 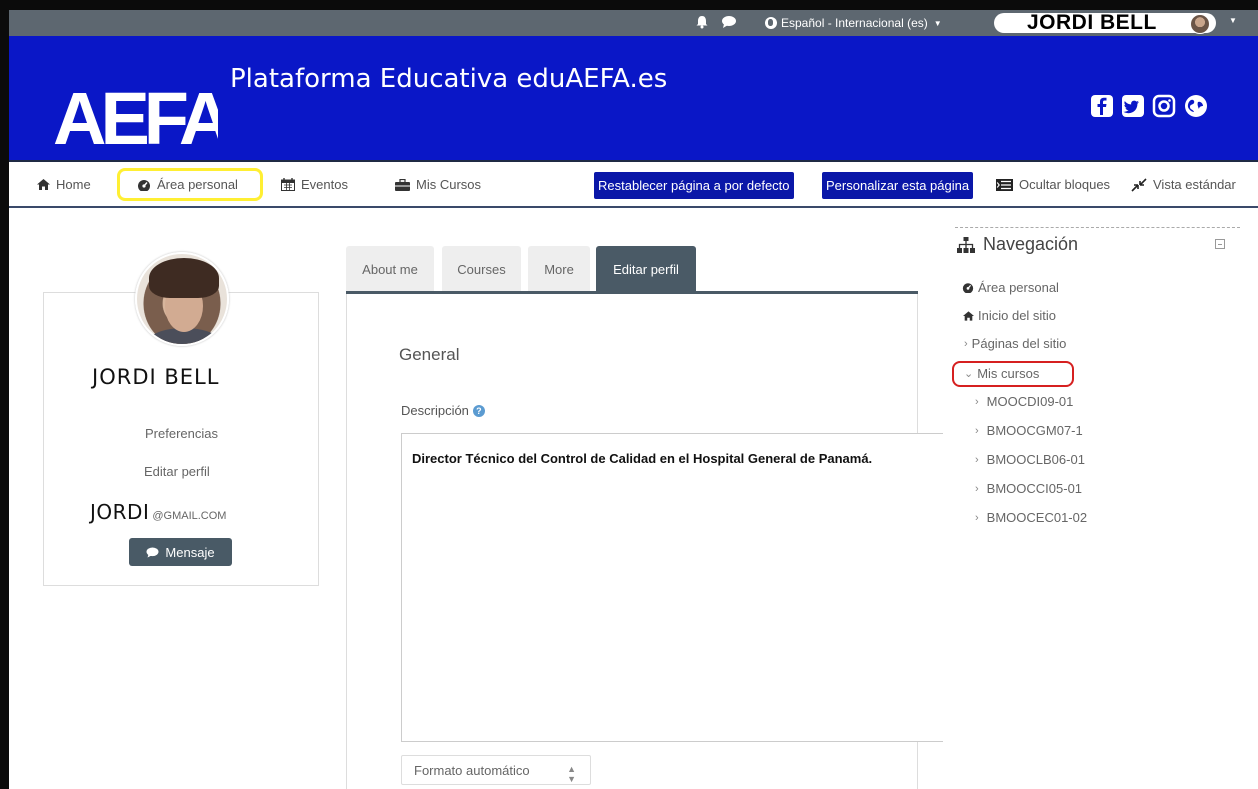 I want to click on sitemap-icon, so click(x=966, y=244).